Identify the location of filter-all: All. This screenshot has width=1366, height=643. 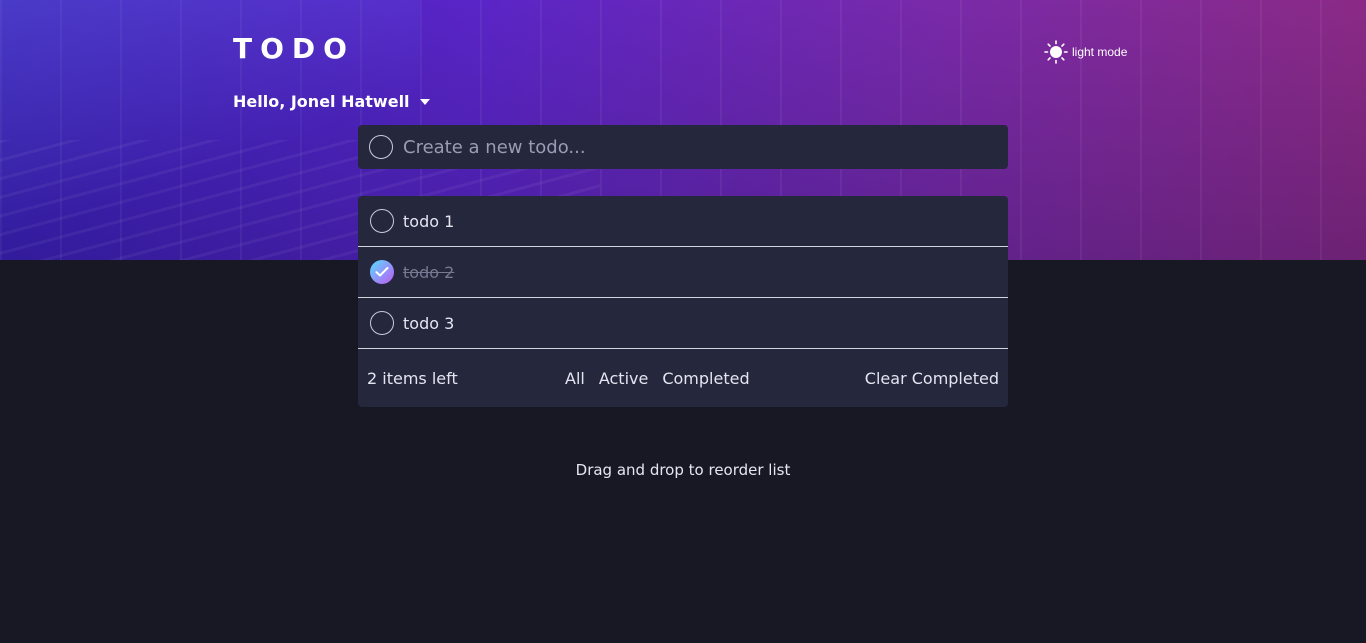
(575, 378).